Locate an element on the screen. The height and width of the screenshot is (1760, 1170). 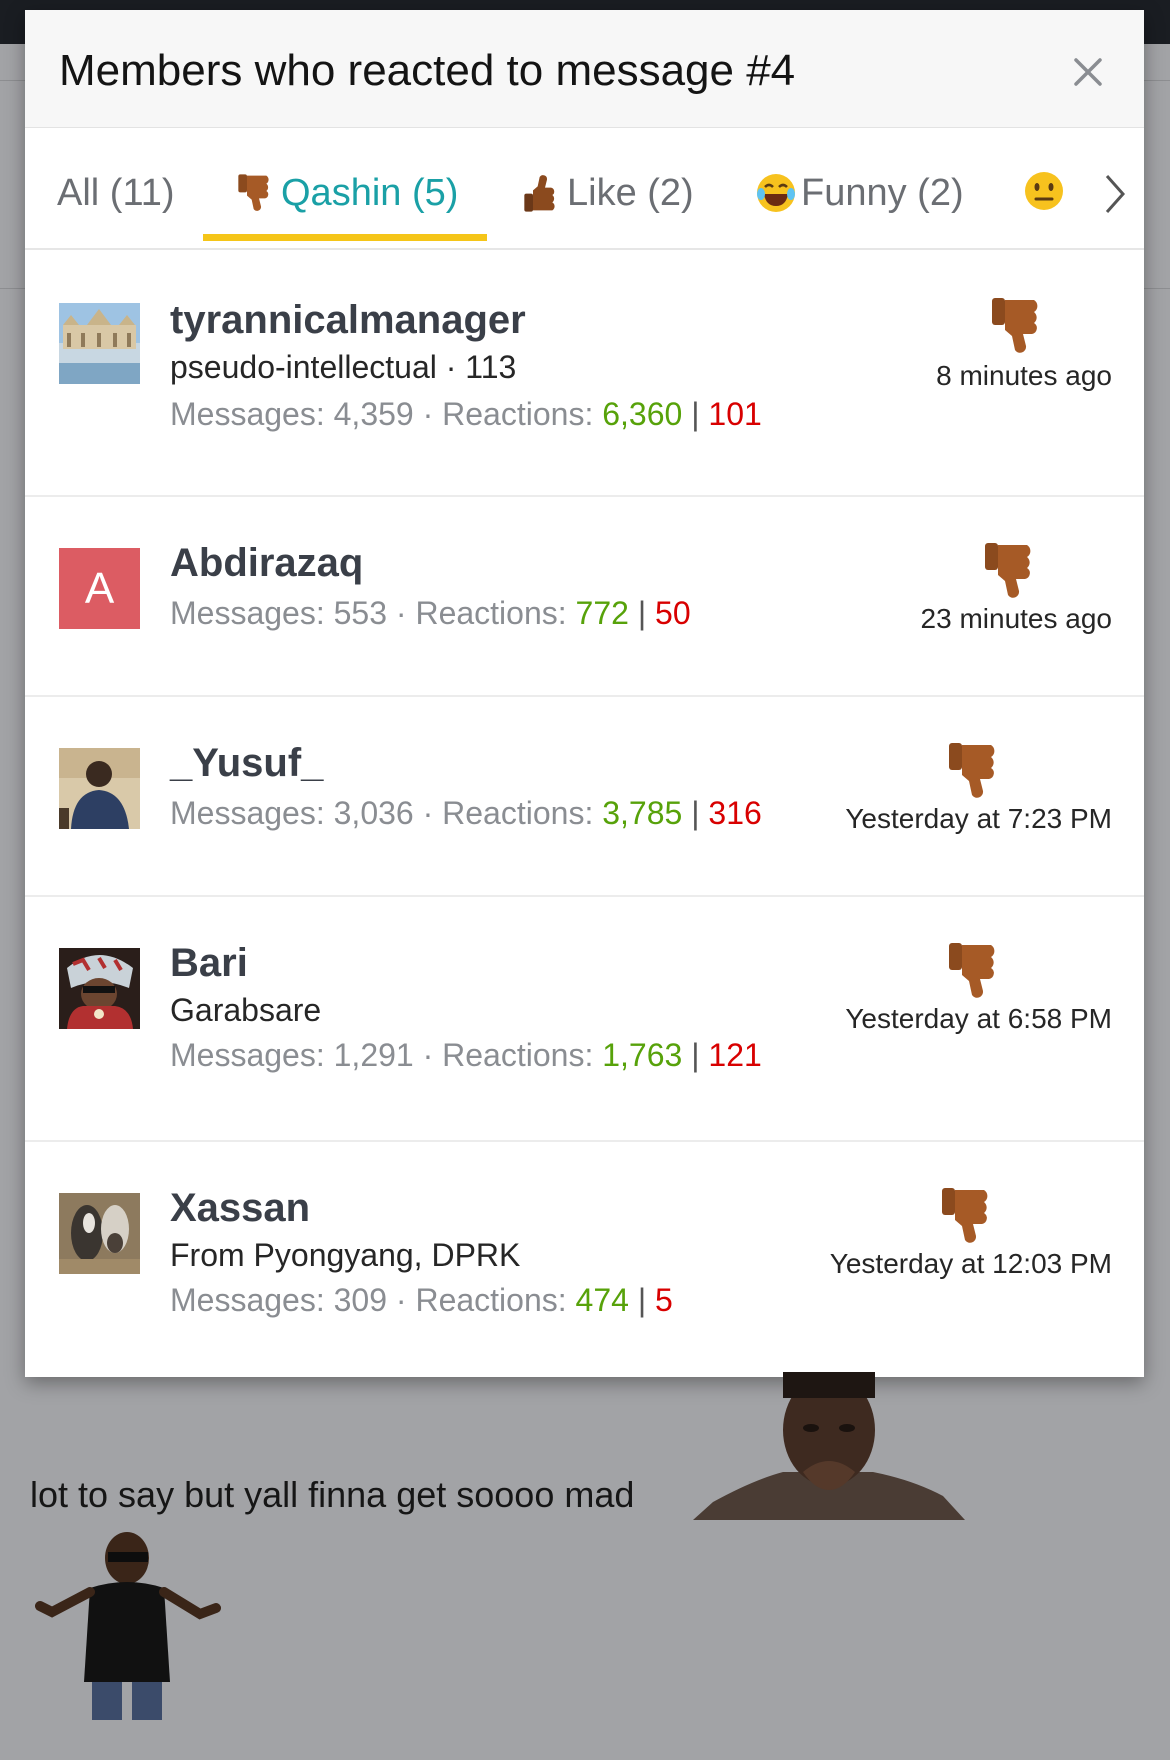
reaction-gif-image is located at coordinates (829, 1446).